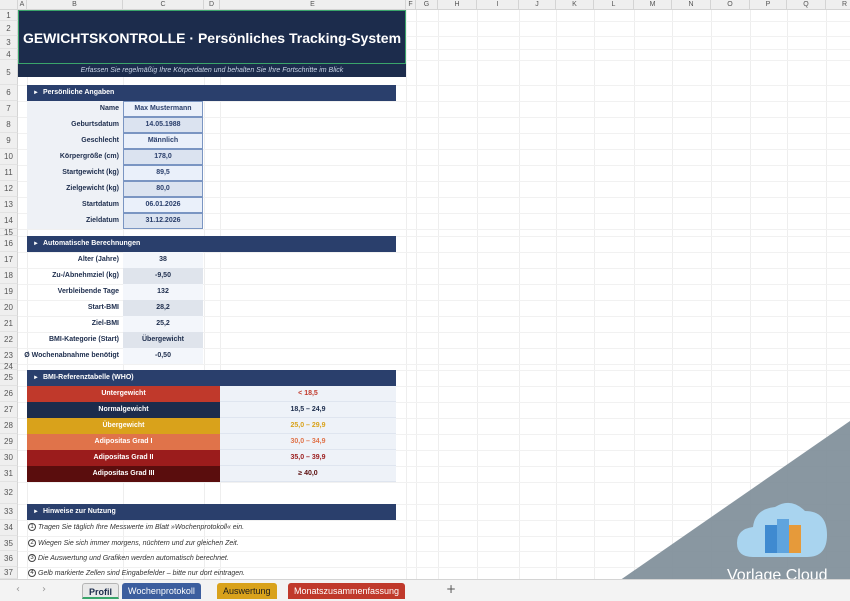  What do you see at coordinates (9, 458) in the screenshot?
I see `row-header: 30` at bounding box center [9, 458].